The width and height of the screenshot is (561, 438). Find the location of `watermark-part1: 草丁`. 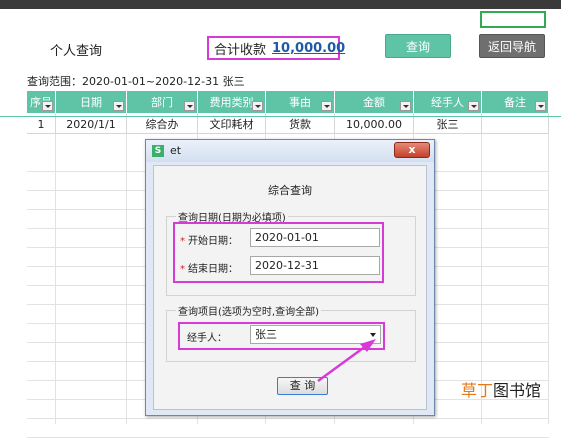

watermark-part1: 草丁 is located at coordinates (477, 390).